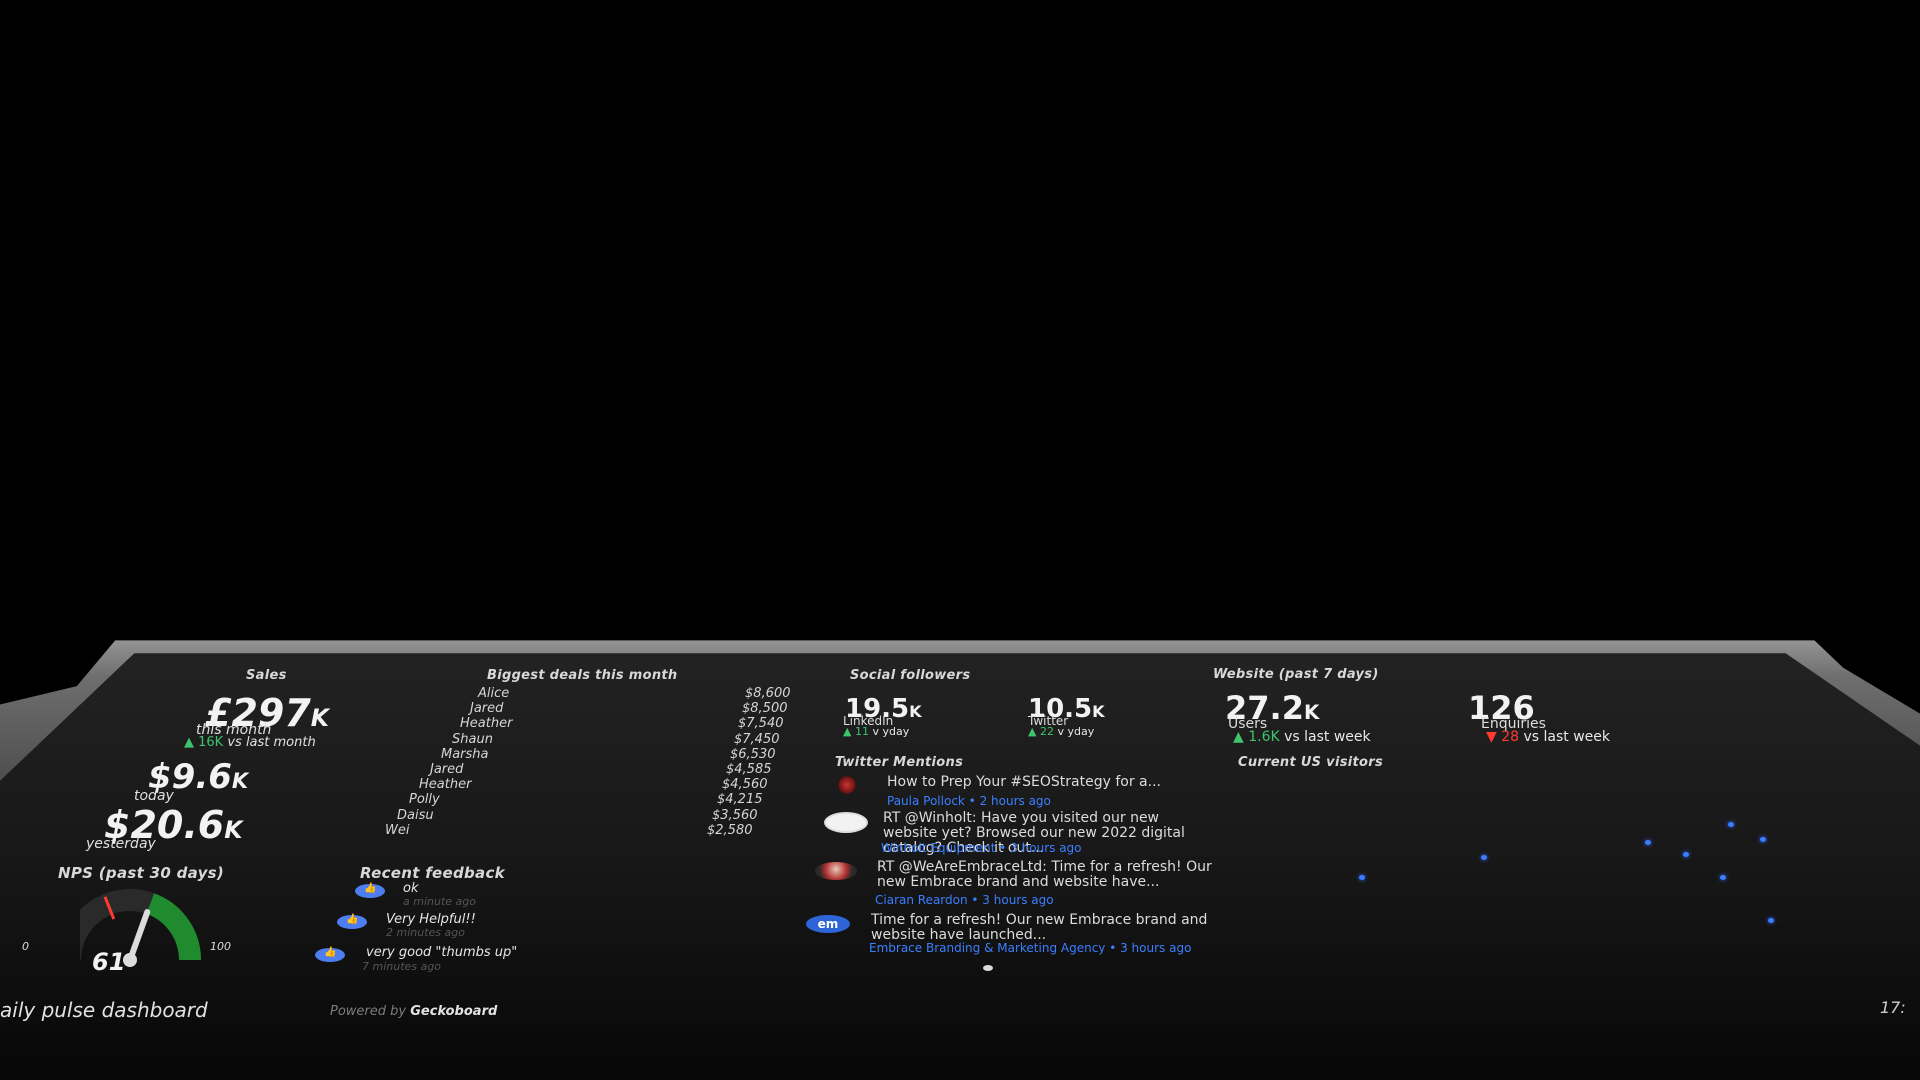 This screenshot has height=1080, width=1920. I want to click on clock: 17:, so click(1893, 1007).